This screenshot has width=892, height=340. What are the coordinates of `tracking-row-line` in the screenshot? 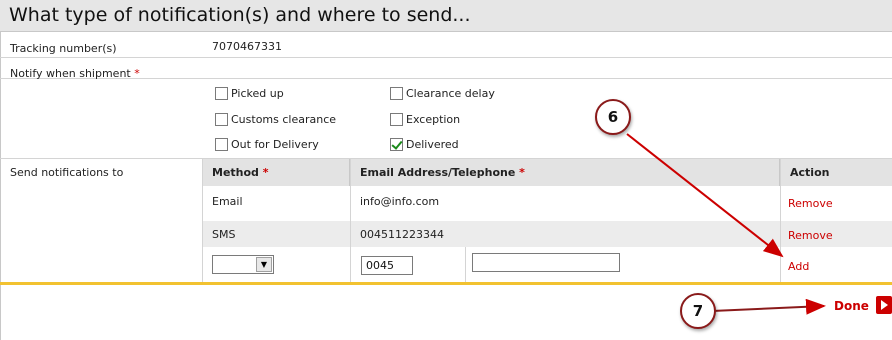 It's located at (446, 45).